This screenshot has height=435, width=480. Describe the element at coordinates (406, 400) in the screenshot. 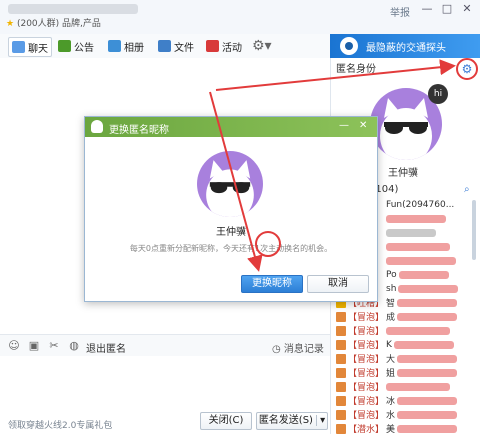

I see `member-item: 【冒泡】冰` at that location.